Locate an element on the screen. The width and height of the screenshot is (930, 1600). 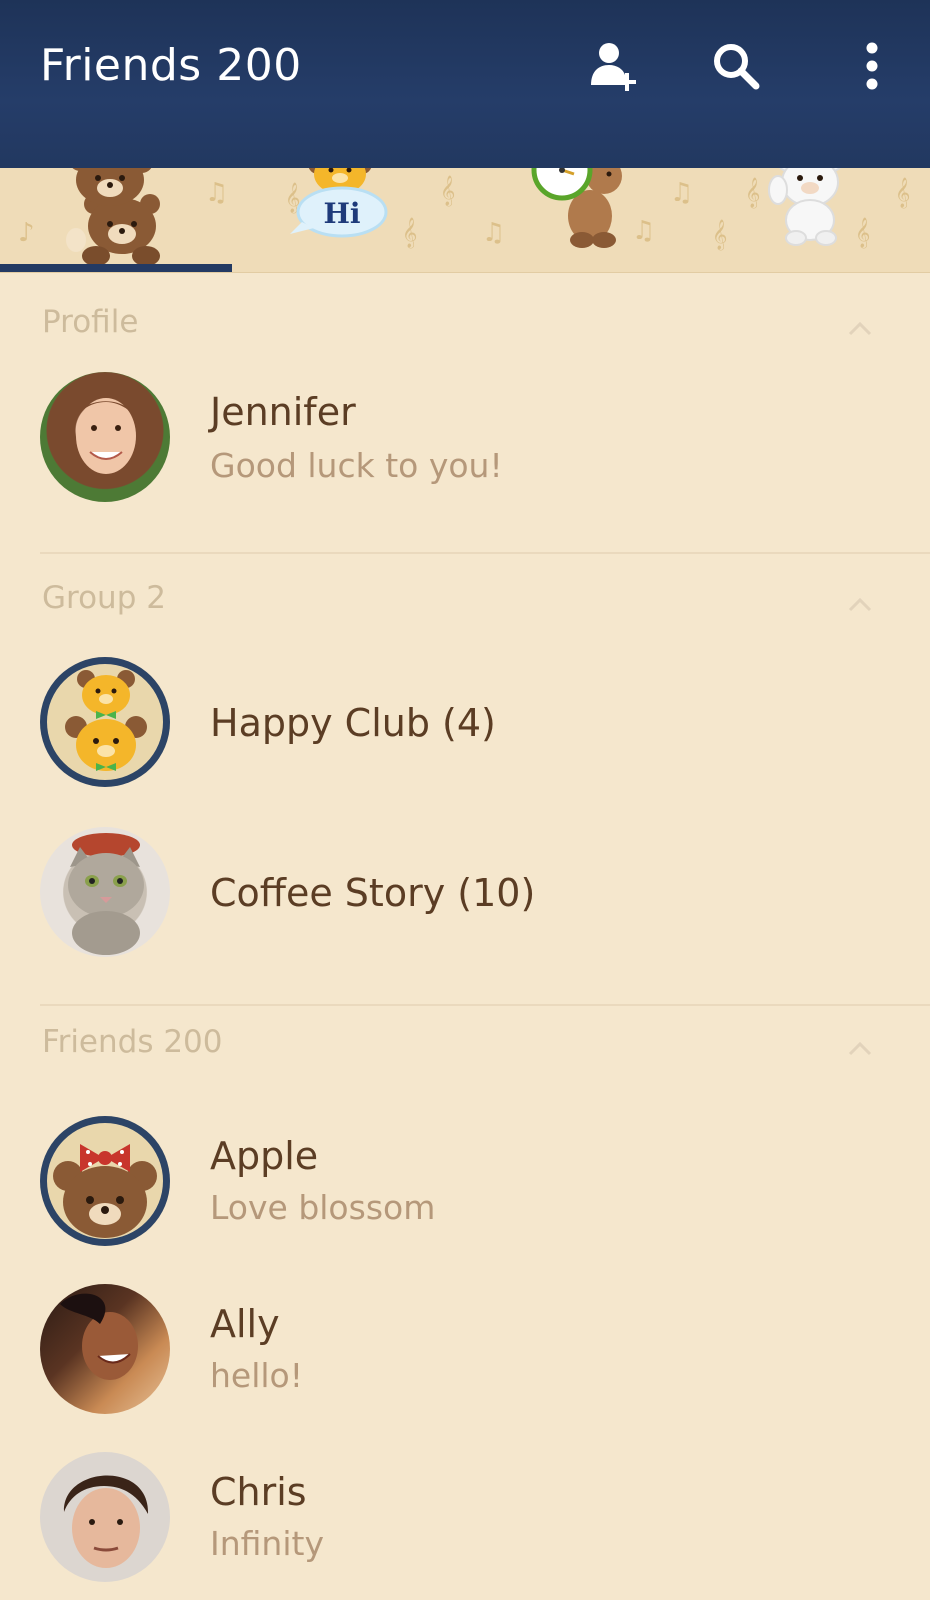
bears-stack-icon is located at coordinates (113, 202).